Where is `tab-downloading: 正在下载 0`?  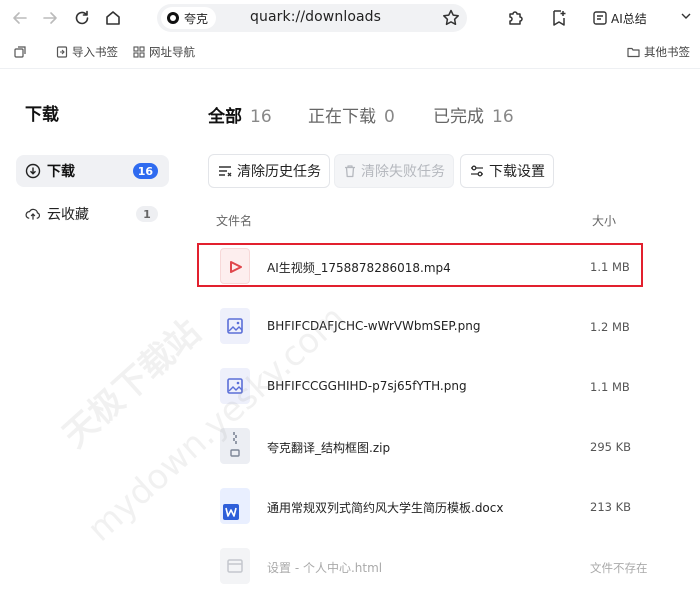
tab-downloading: 正在下载 0 is located at coordinates (351, 114).